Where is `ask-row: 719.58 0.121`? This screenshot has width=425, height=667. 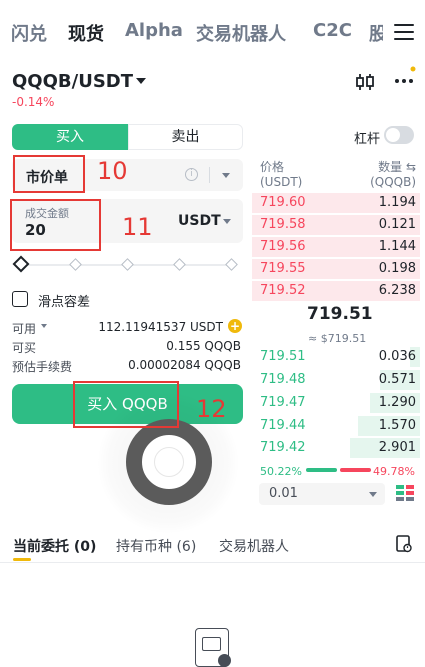
ask-row: 719.58 0.121 is located at coordinates (336, 224).